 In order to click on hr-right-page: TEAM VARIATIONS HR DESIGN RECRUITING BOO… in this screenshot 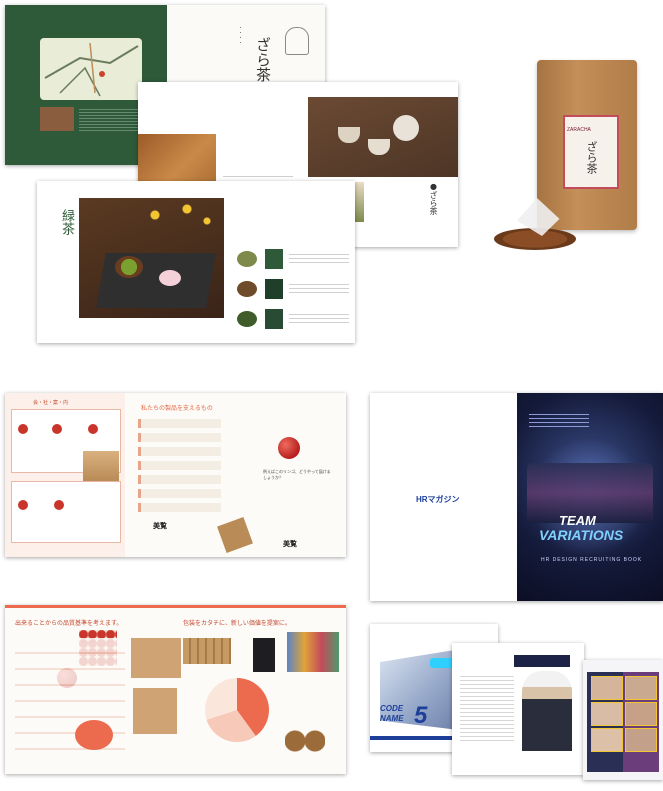, I will do `click(590, 497)`.